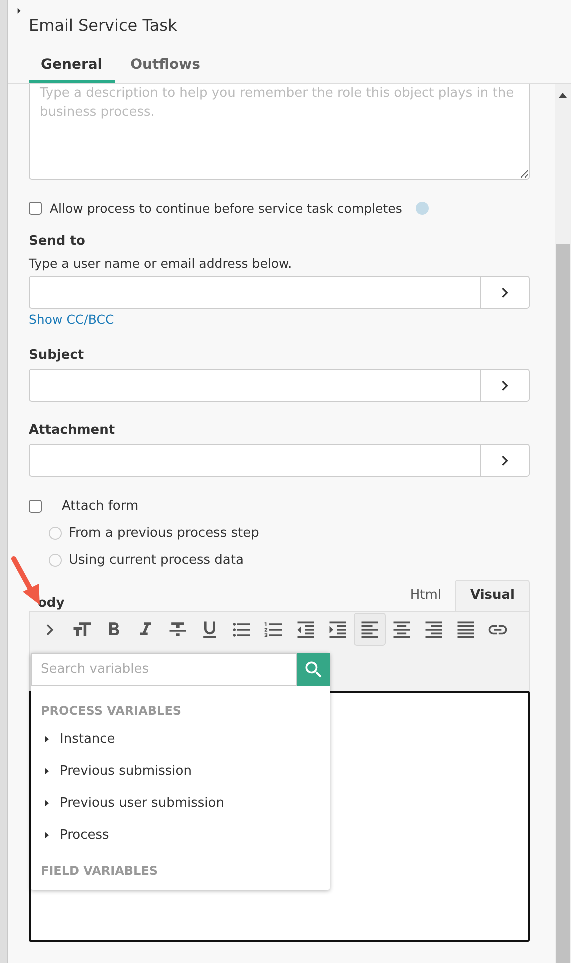 This screenshot has height=963, width=571. Describe the element at coordinates (100, 870) in the screenshot. I see `section-heading: FIELD VARIABLES` at that location.